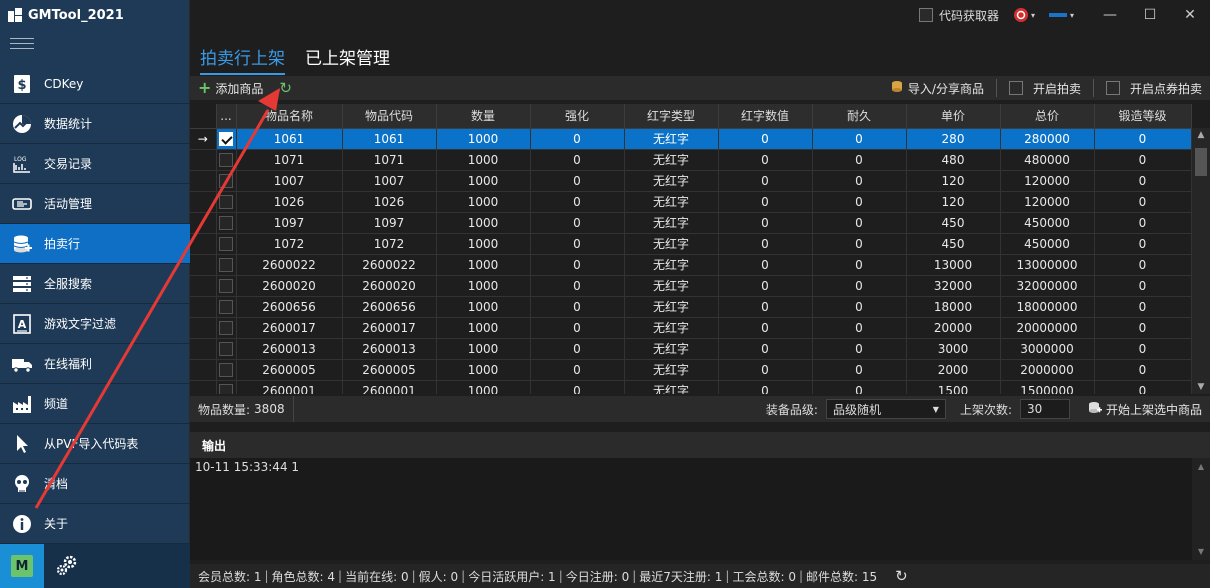 The image size is (1210, 588). Describe the element at coordinates (95, 244) in the screenshot. I see `sidebar-item-4: 拍卖行` at that location.